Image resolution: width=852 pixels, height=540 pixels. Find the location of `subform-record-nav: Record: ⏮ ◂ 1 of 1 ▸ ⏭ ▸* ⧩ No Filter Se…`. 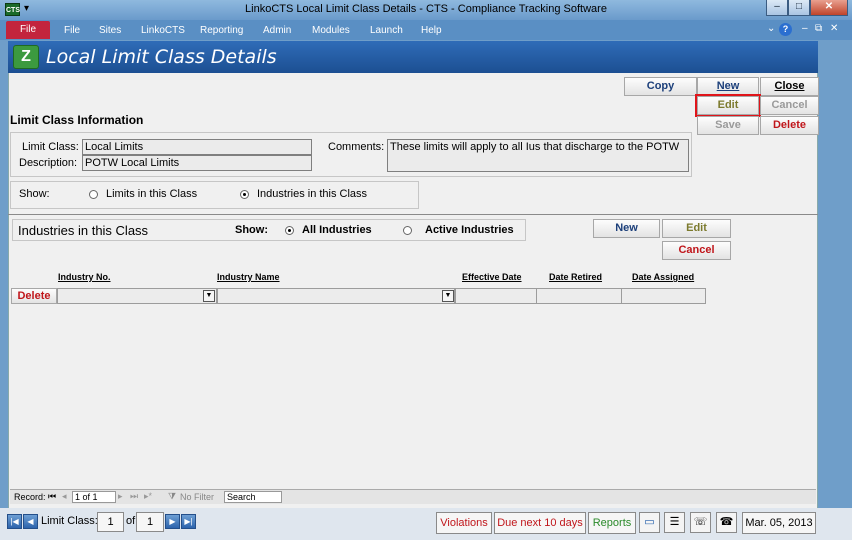

subform-record-nav: Record: ⏮ ◂ 1 of 1 ▸ ⏭ ▸* ⧩ No Filter Se… is located at coordinates (413, 496).